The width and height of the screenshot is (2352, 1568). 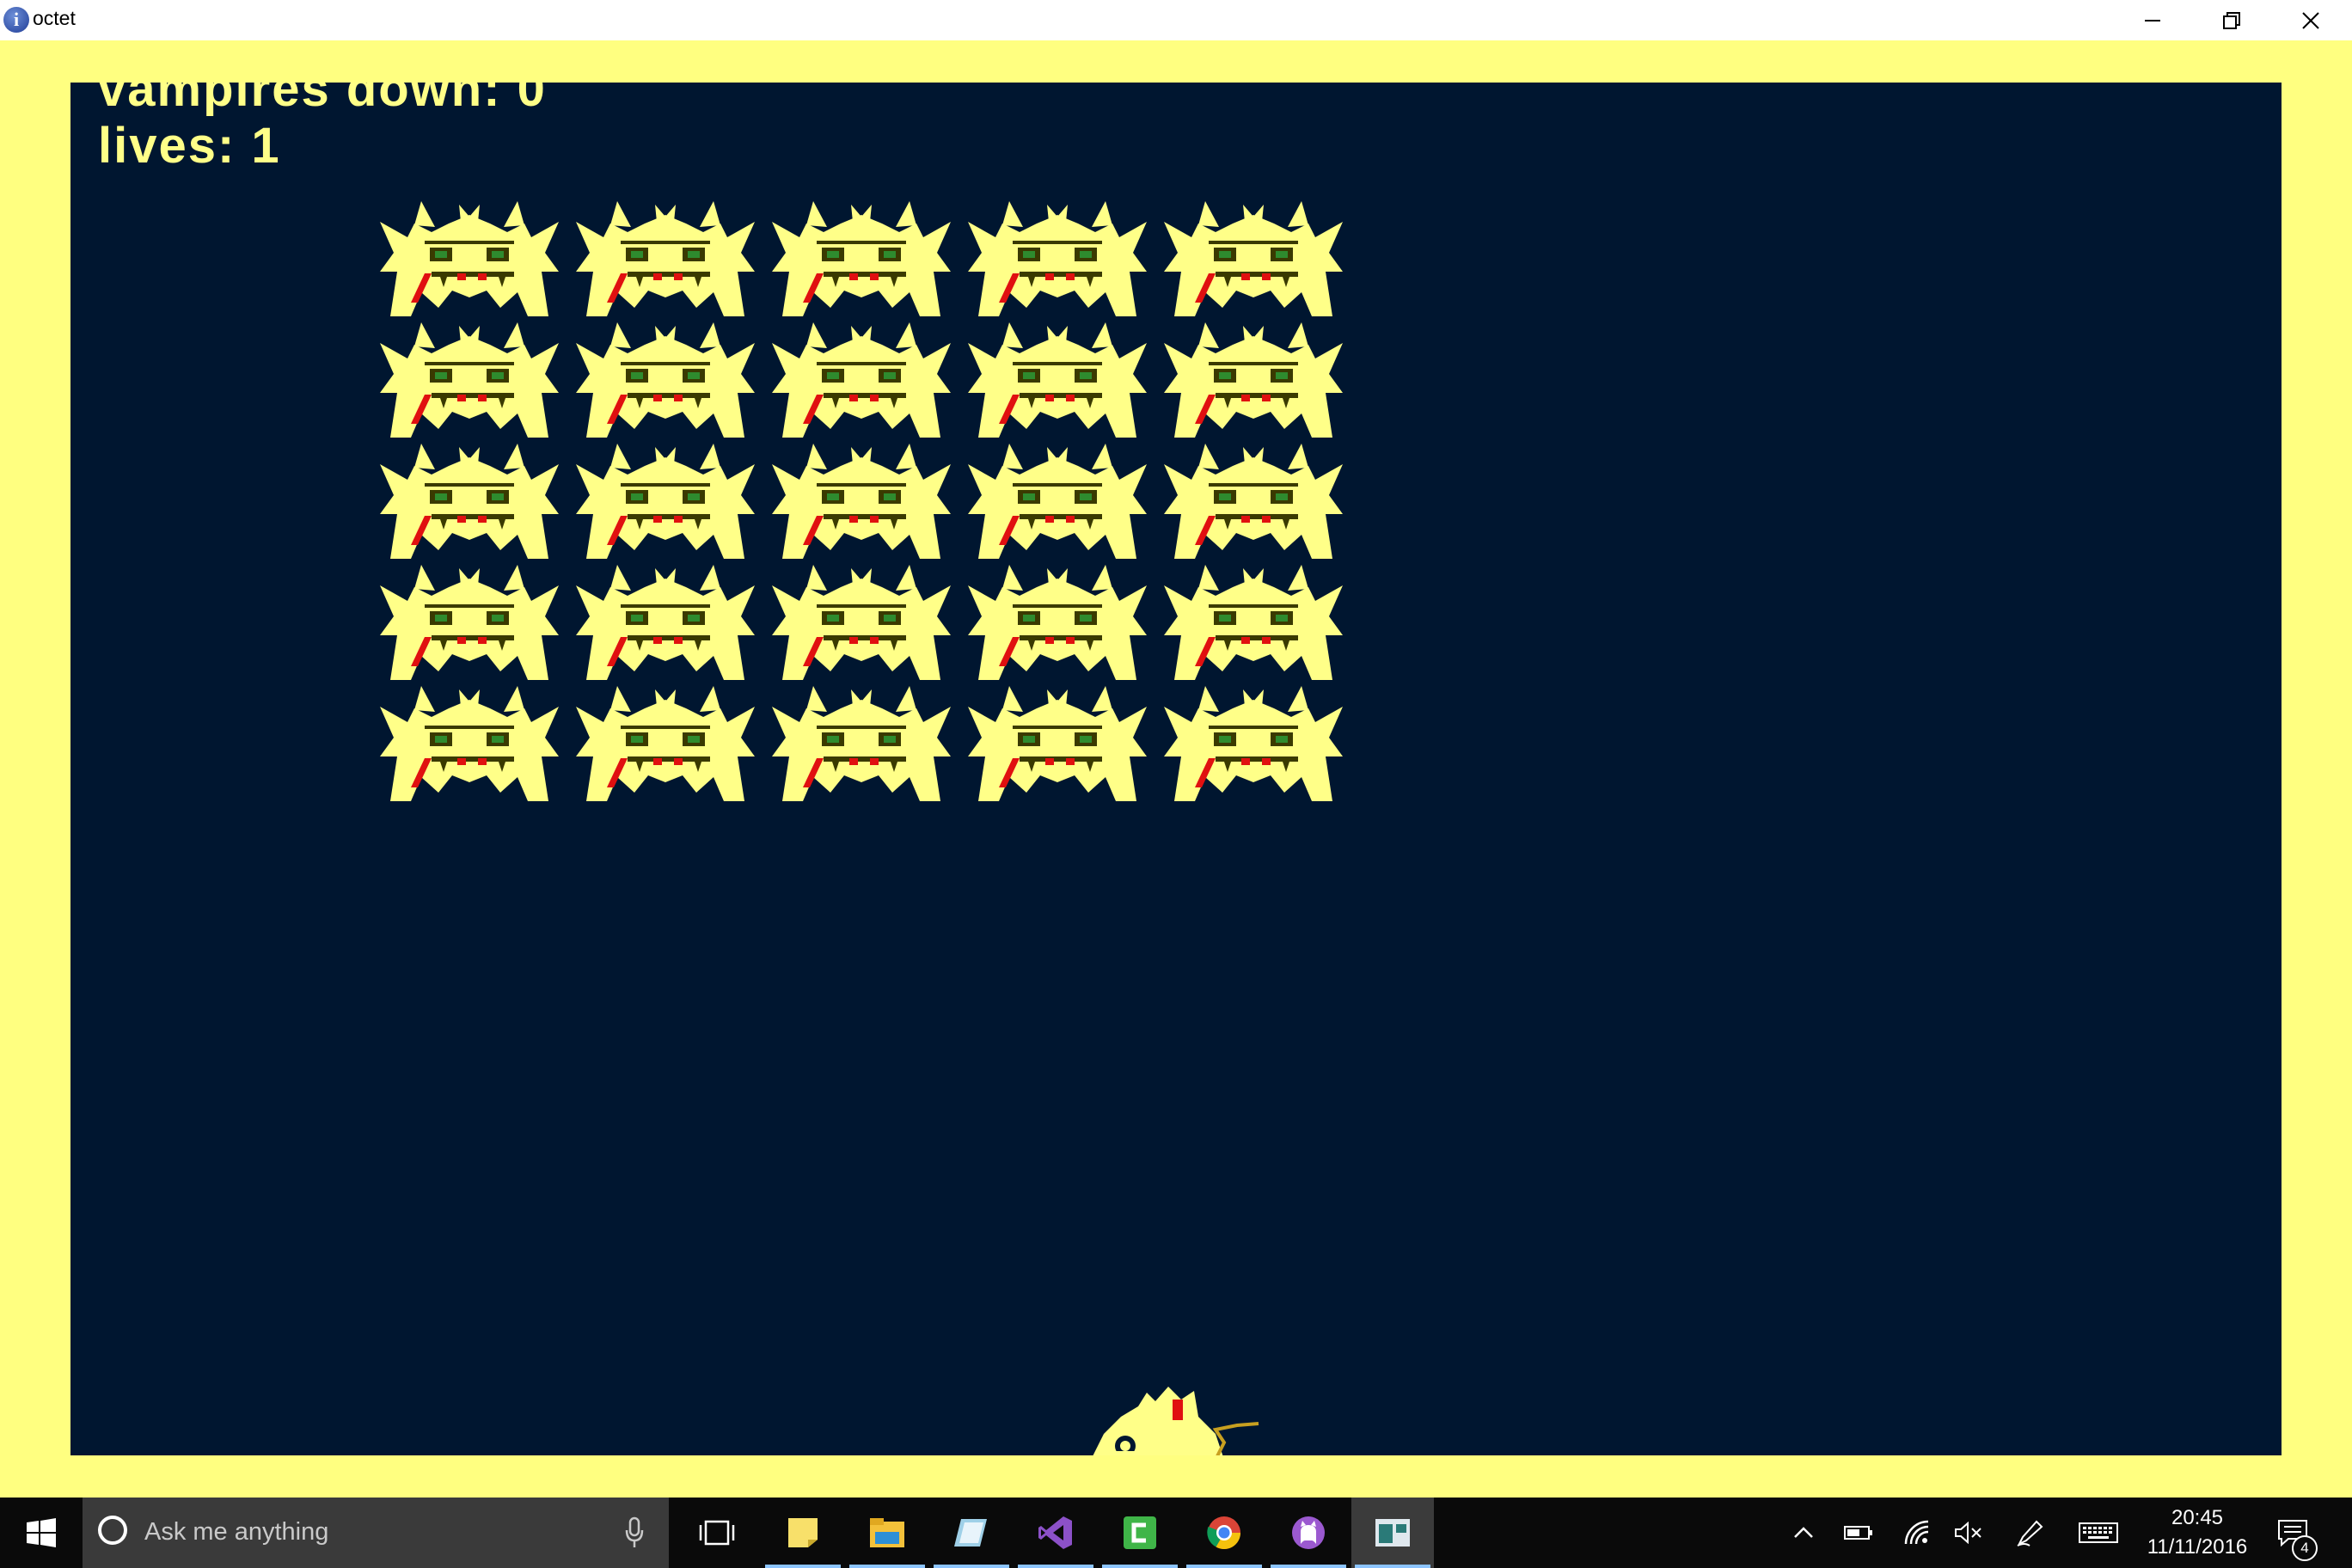 I want to click on restore-icon, so click(x=2231, y=20).